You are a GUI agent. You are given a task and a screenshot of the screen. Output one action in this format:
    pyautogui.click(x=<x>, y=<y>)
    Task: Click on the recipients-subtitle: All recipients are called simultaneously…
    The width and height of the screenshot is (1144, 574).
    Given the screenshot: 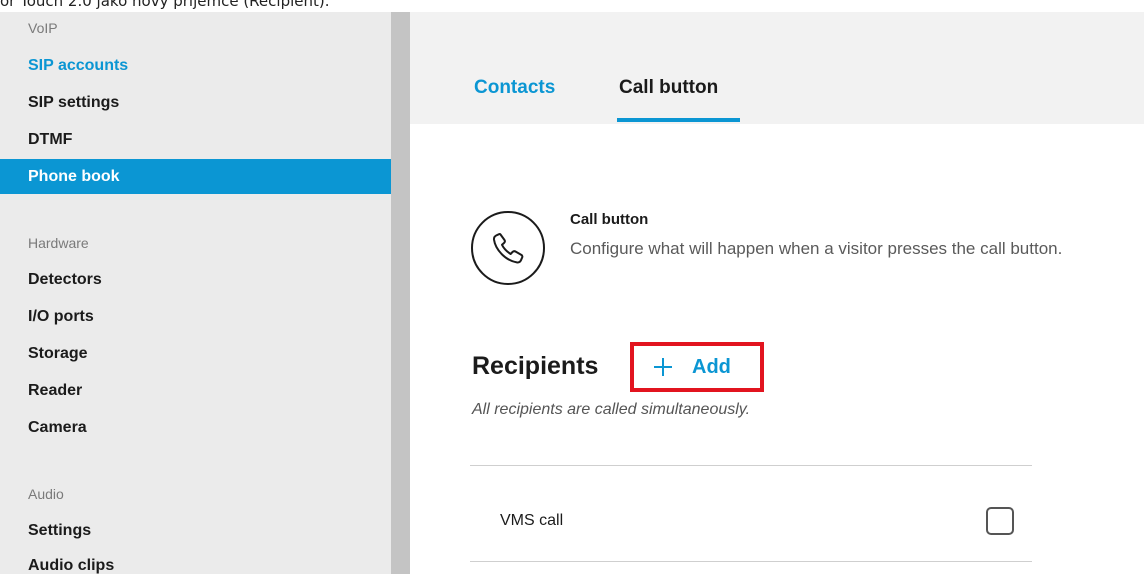 What is the action you would take?
    pyautogui.click(x=611, y=409)
    